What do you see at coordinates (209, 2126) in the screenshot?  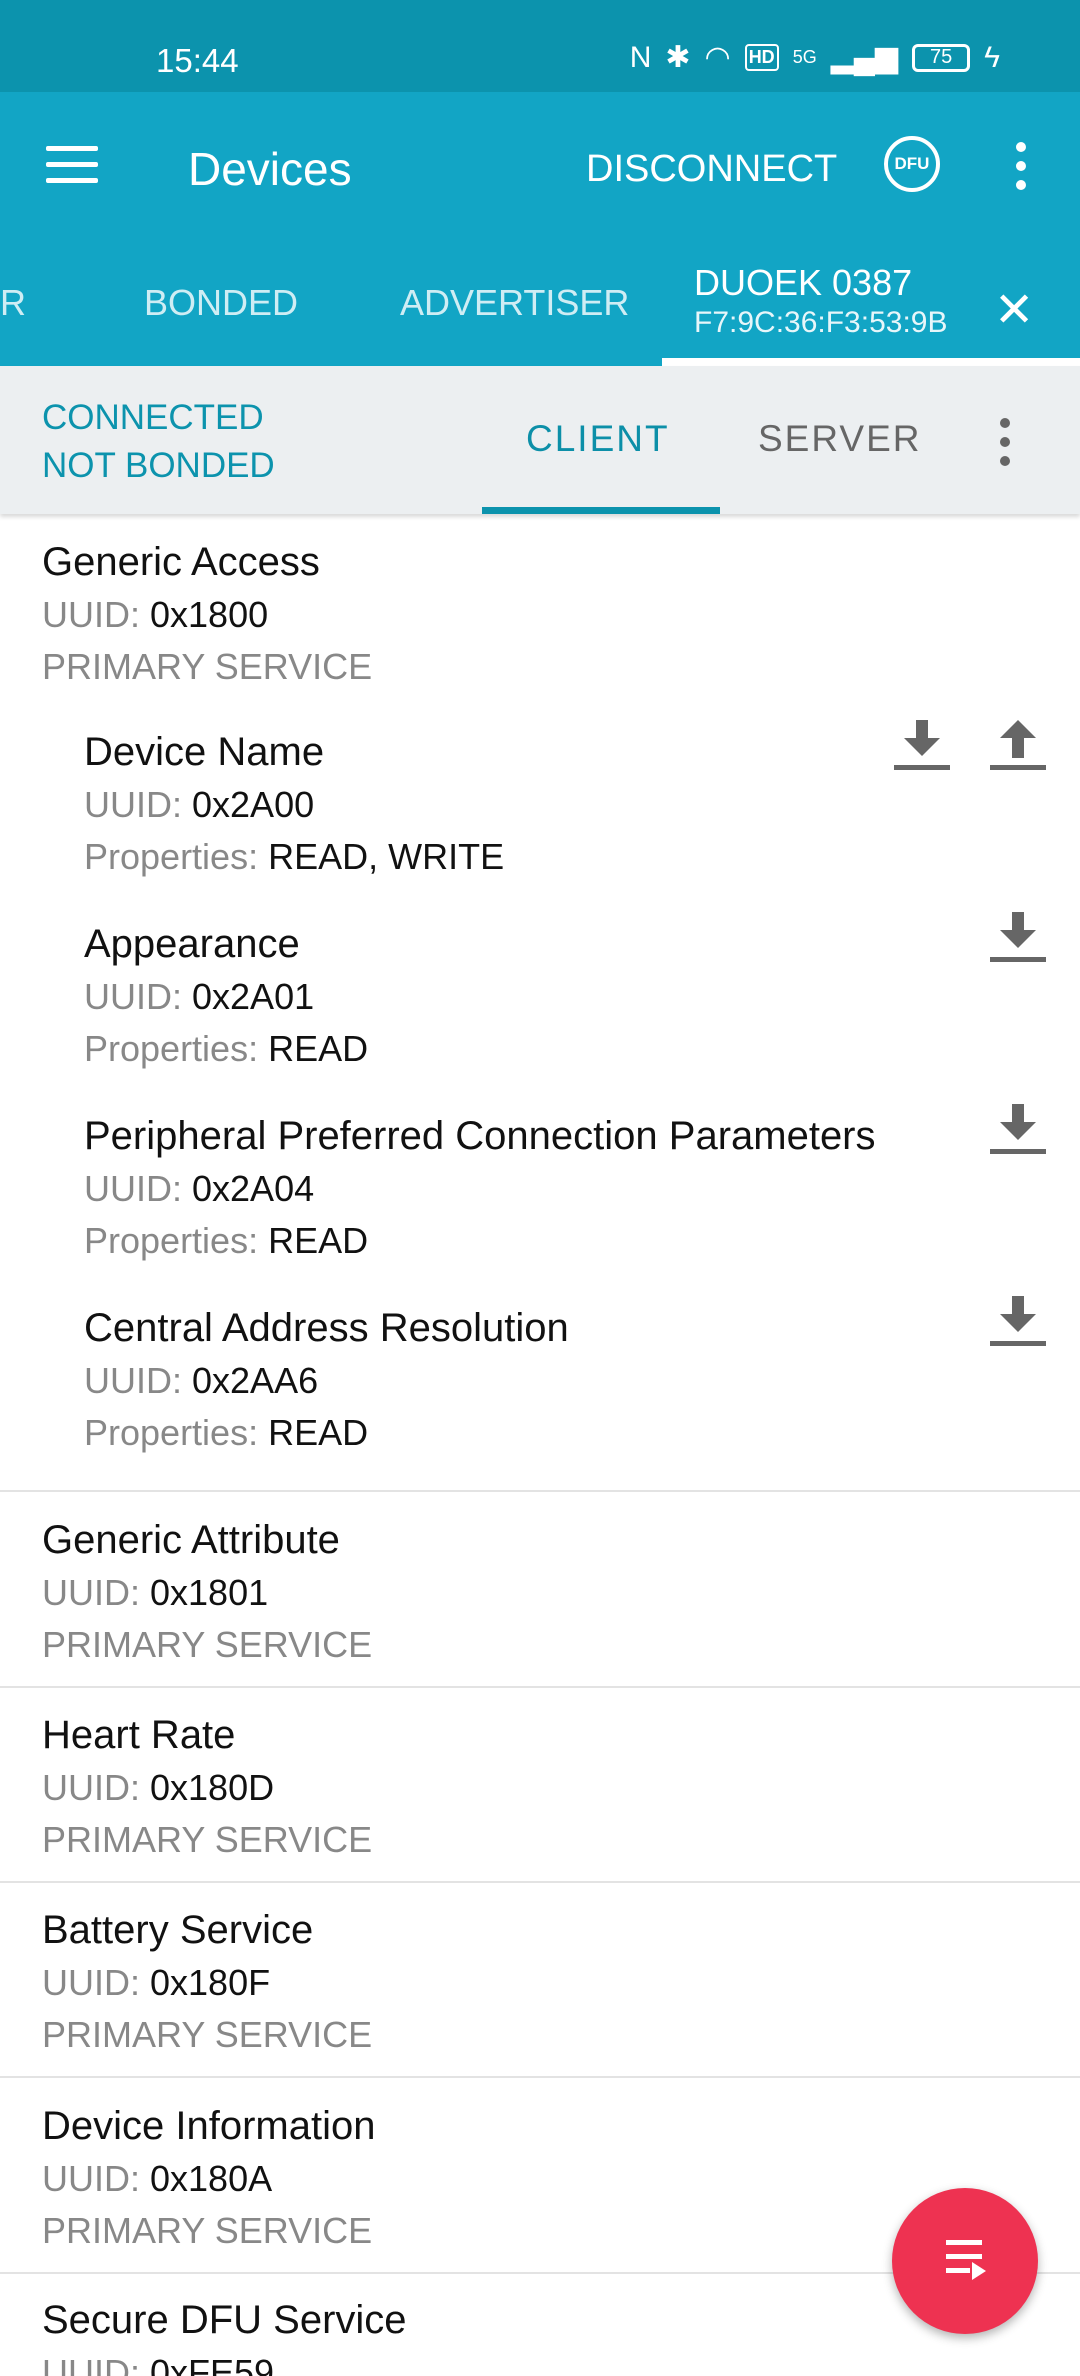 I see `service-name: Device Information` at bounding box center [209, 2126].